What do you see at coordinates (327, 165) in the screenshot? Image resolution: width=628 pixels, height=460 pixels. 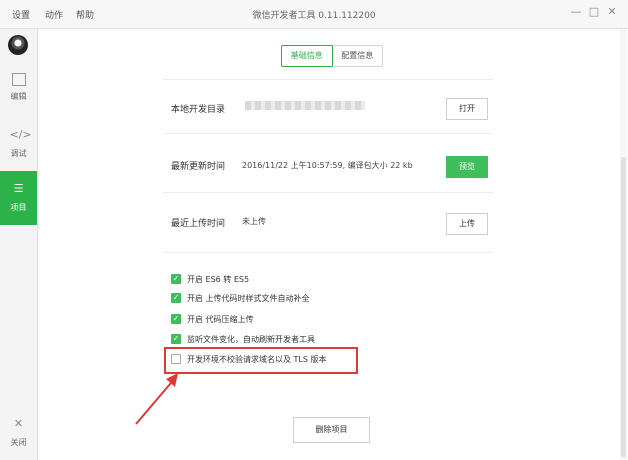 I see `update-time-value: 2016/11/22 上午10:57:59, 编译包大小 22 kb` at bounding box center [327, 165].